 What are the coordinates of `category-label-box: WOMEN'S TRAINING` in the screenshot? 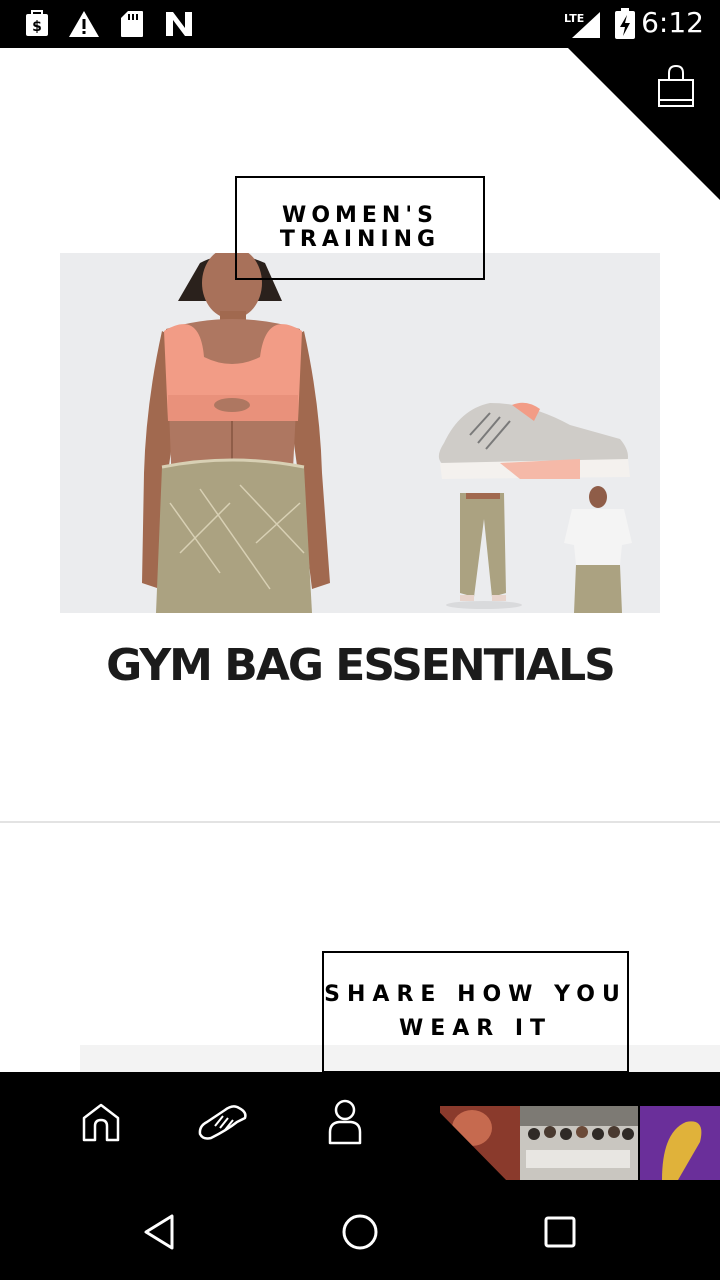 It's located at (360, 228).